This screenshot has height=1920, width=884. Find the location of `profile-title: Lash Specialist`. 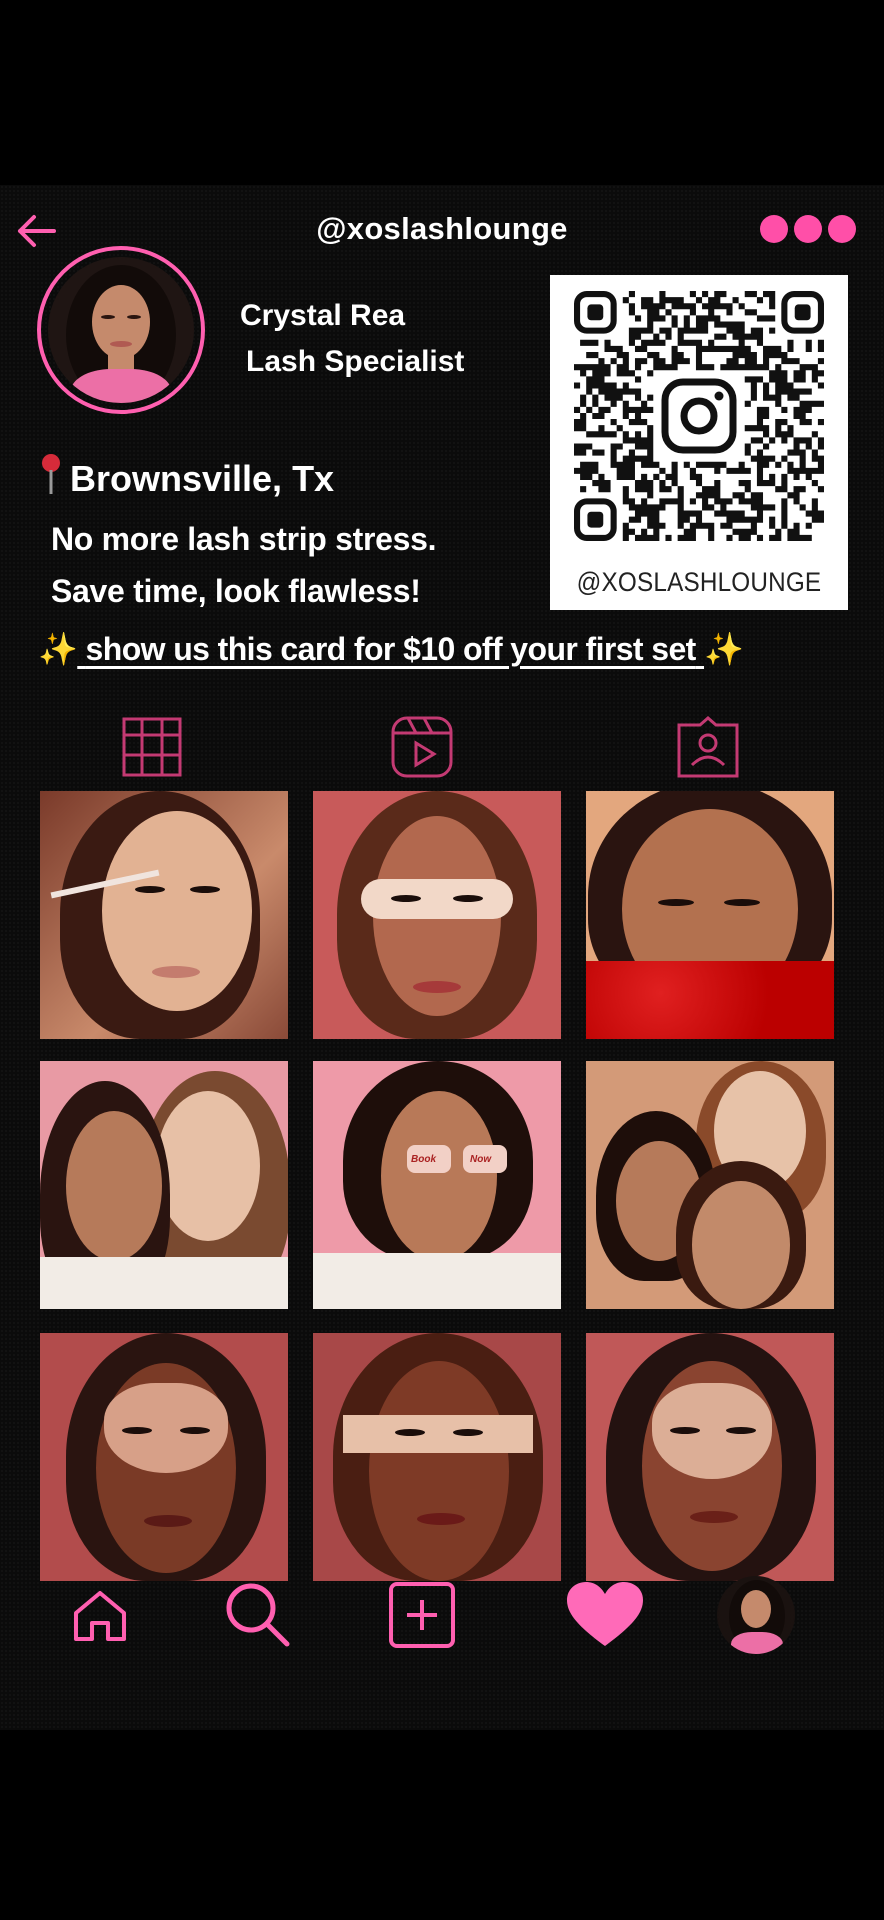

profile-title: Lash Specialist is located at coordinates (355, 361).